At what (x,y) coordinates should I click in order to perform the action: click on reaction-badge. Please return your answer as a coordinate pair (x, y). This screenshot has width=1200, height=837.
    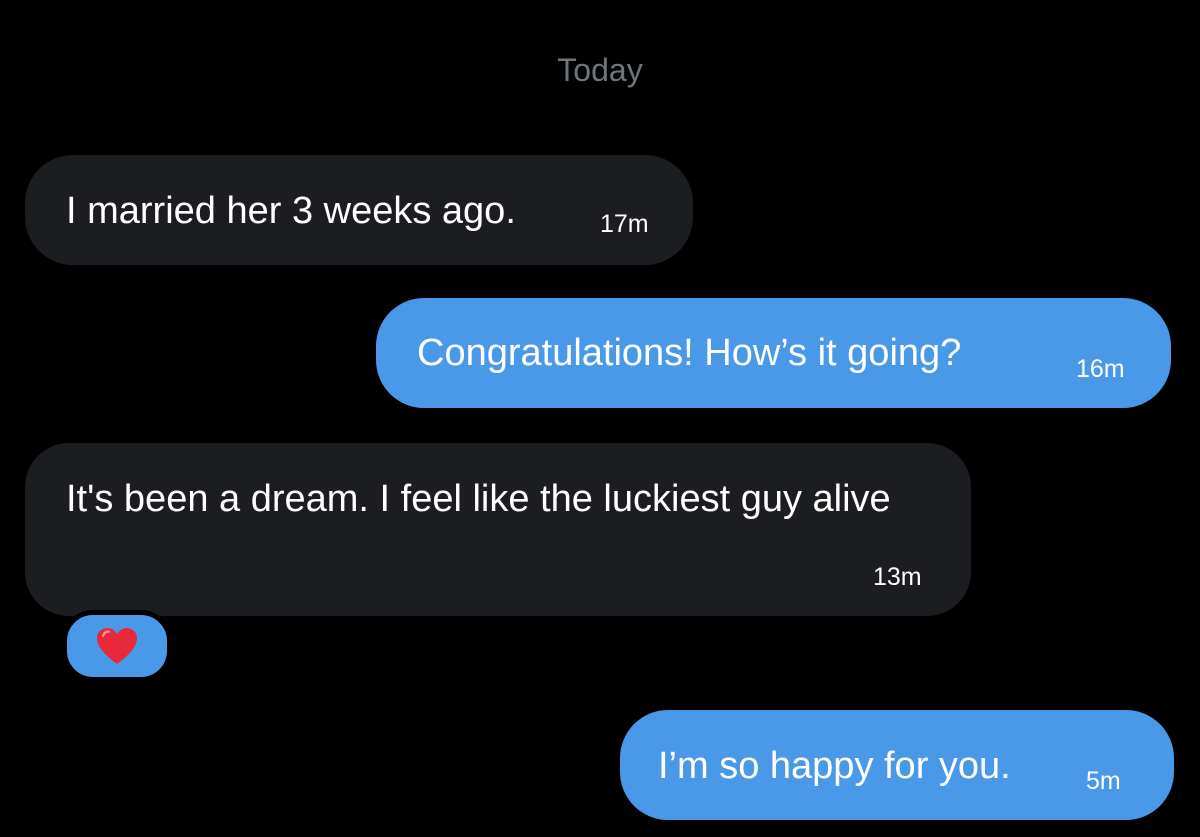
    Looking at the image, I should click on (117, 646).